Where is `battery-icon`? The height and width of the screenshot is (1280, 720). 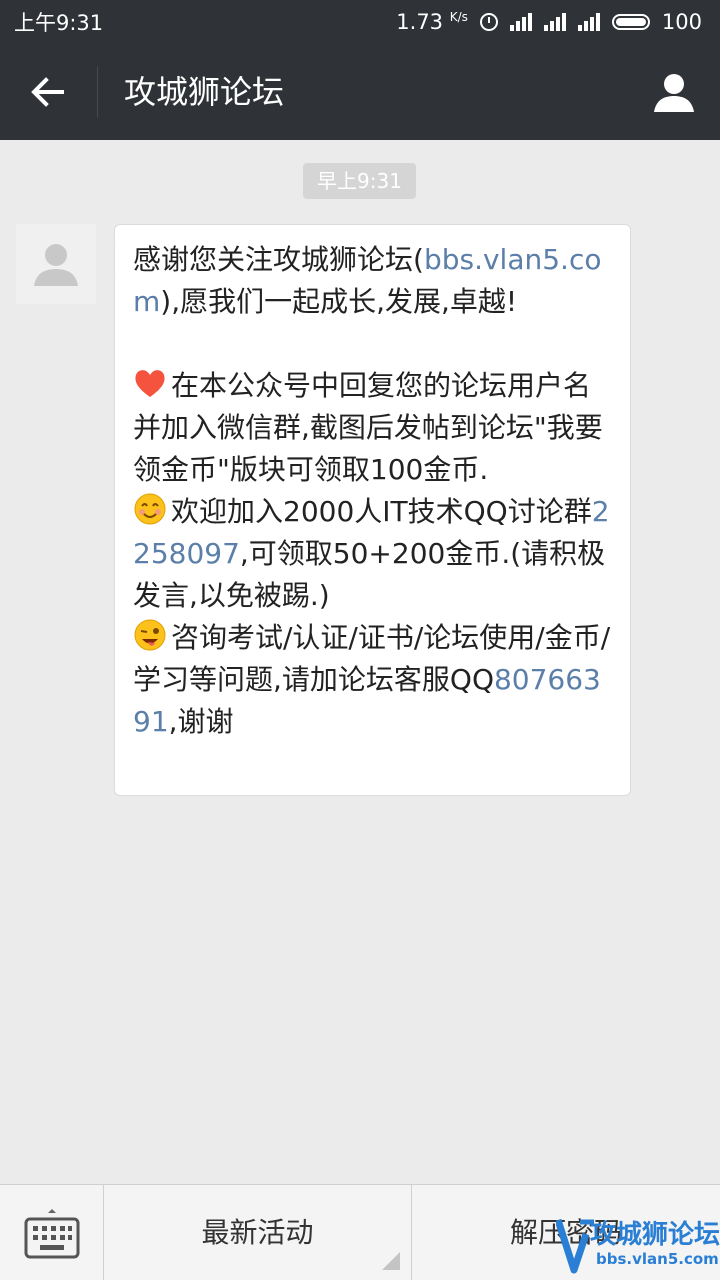
battery-icon is located at coordinates (630, 22).